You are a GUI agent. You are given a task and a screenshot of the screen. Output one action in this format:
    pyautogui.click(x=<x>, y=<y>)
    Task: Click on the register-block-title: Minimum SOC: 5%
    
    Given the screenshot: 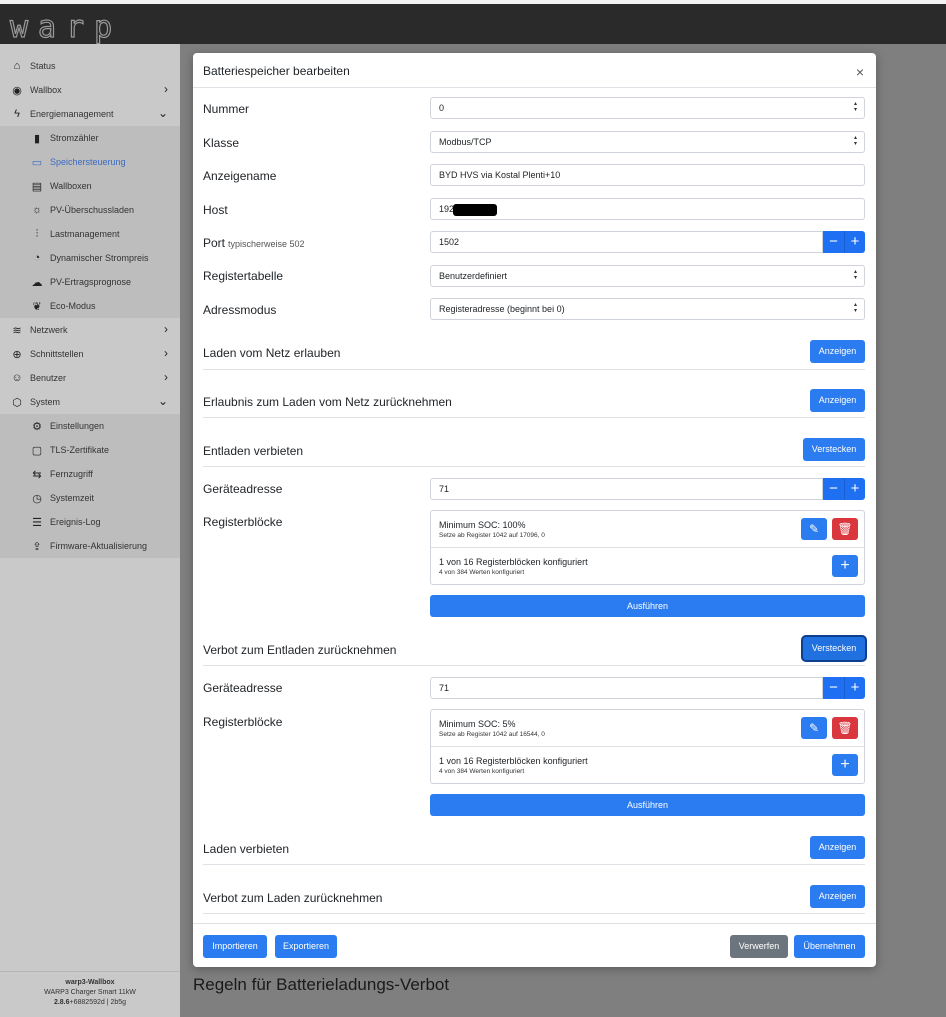 What is the action you would take?
    pyautogui.click(x=477, y=724)
    